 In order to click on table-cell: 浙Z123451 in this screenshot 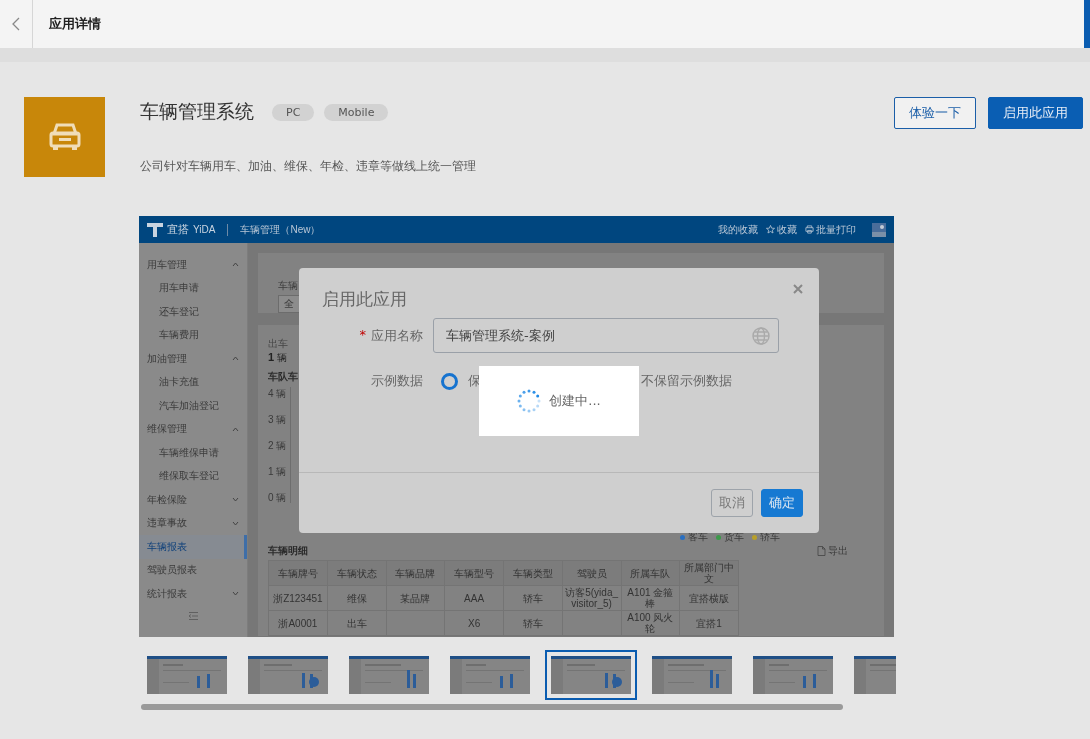, I will do `click(298, 598)`.